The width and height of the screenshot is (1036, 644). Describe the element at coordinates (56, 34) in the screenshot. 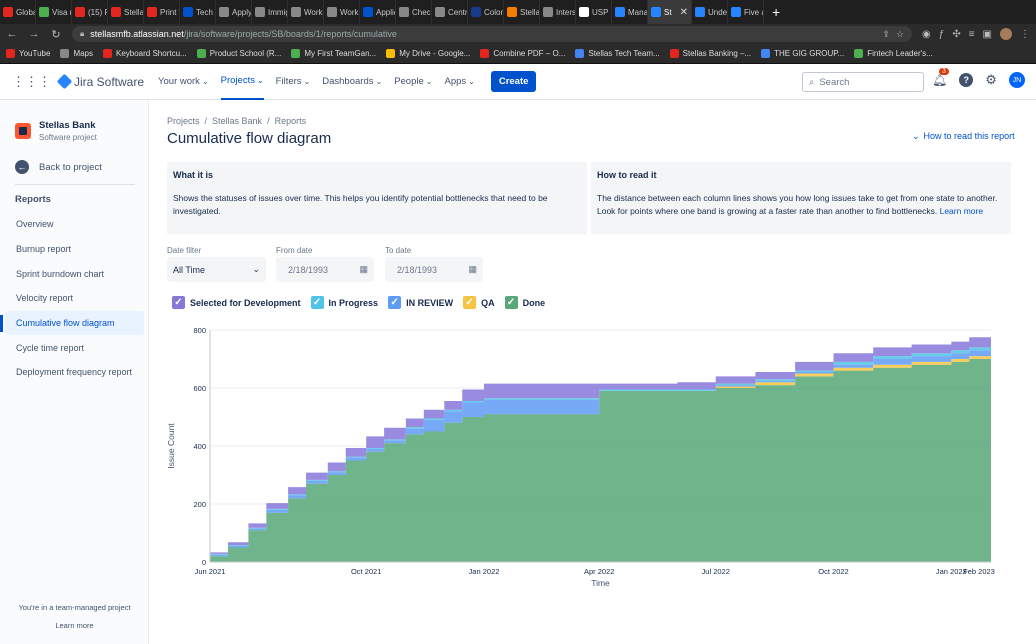

I see `reload-icon: ↻` at that location.